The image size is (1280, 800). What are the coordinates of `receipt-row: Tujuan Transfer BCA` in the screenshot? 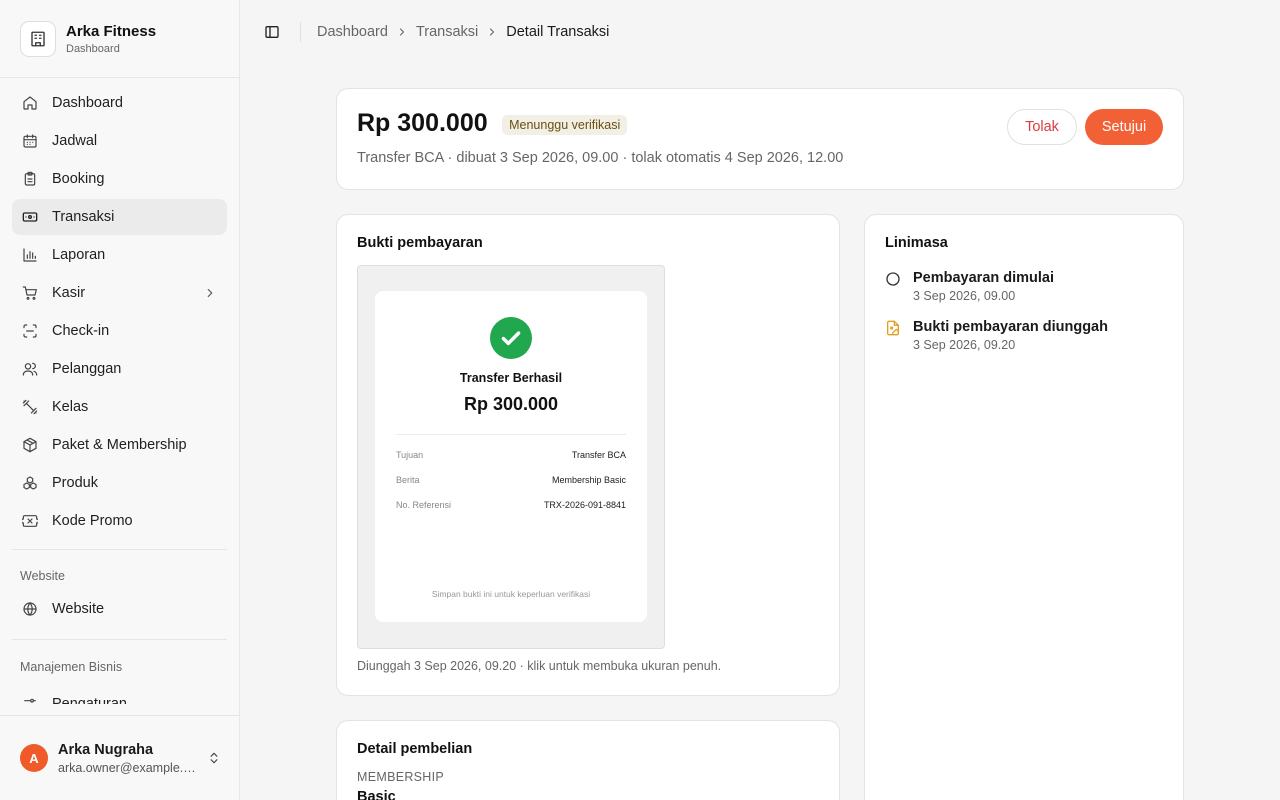 It's located at (511, 455).